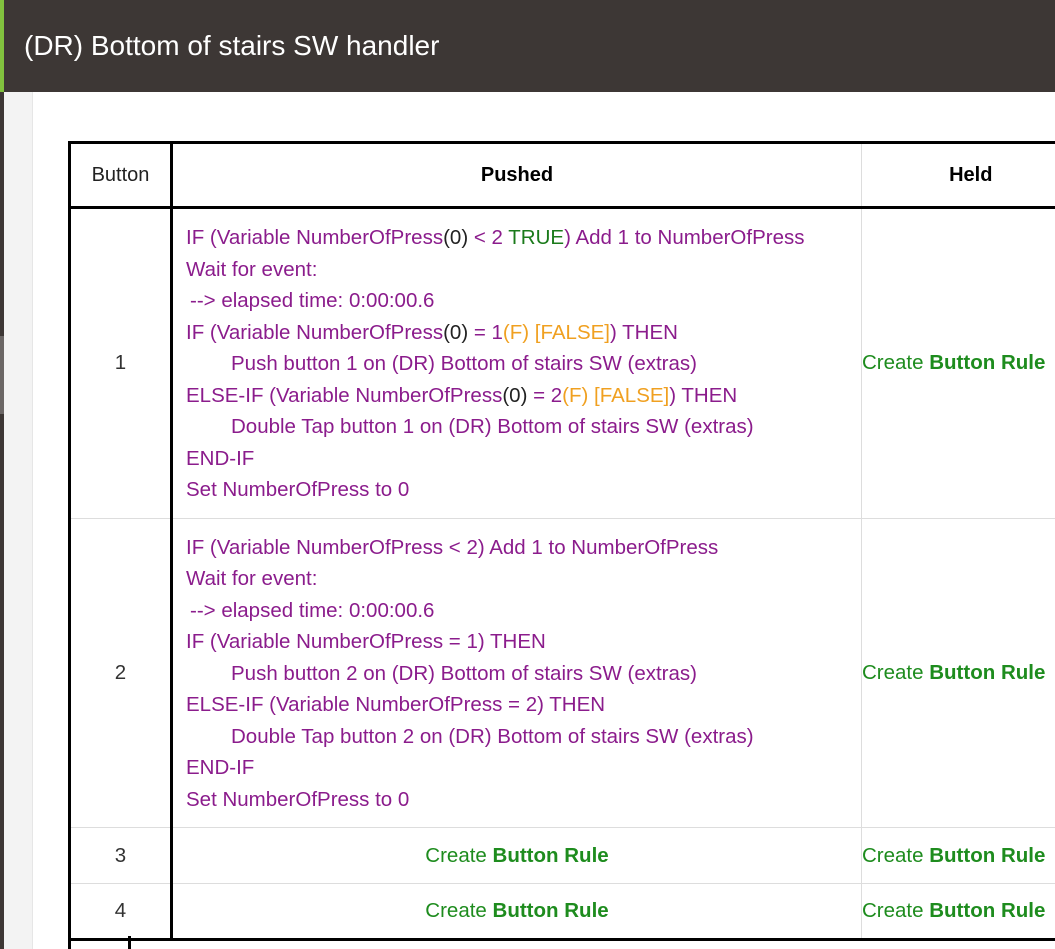 This screenshot has height=949, width=1055. I want to click on content-gutter, so click(18, 520).